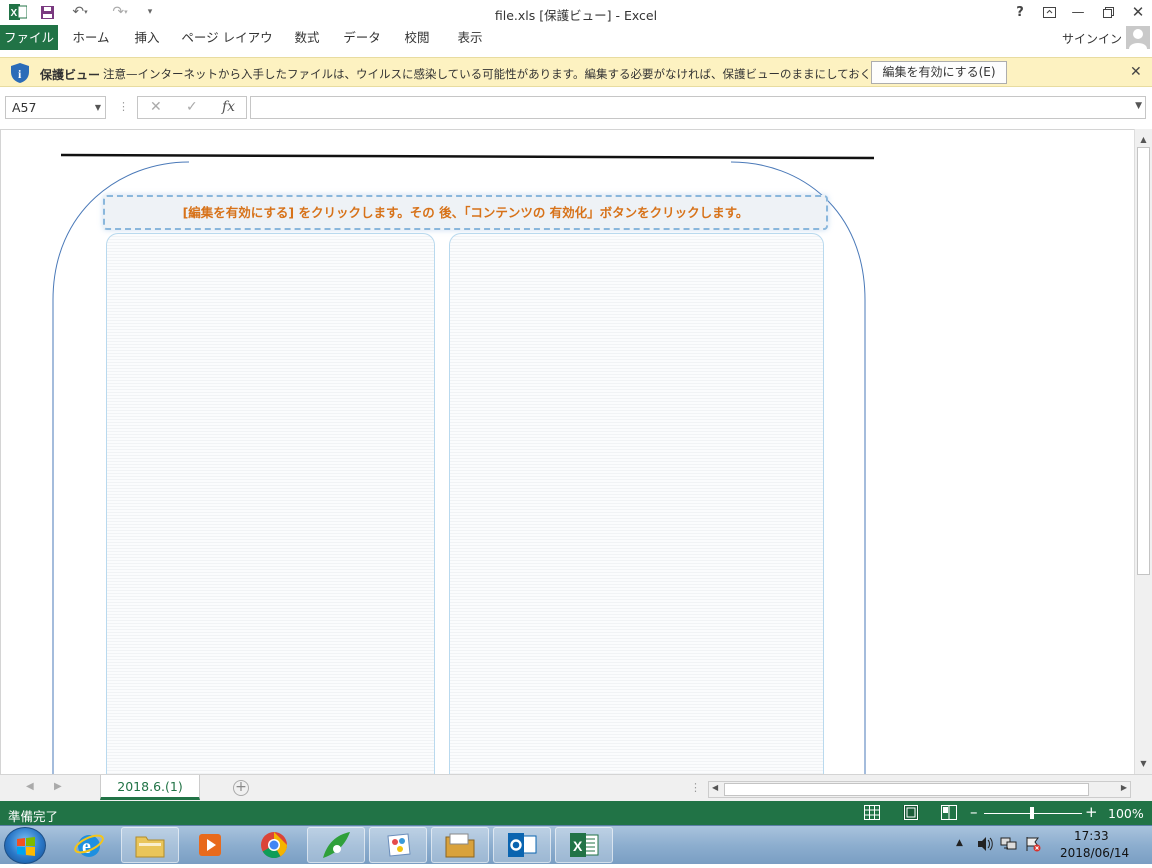 The height and width of the screenshot is (868, 1152). I want to click on paint-icon, so click(398, 845).